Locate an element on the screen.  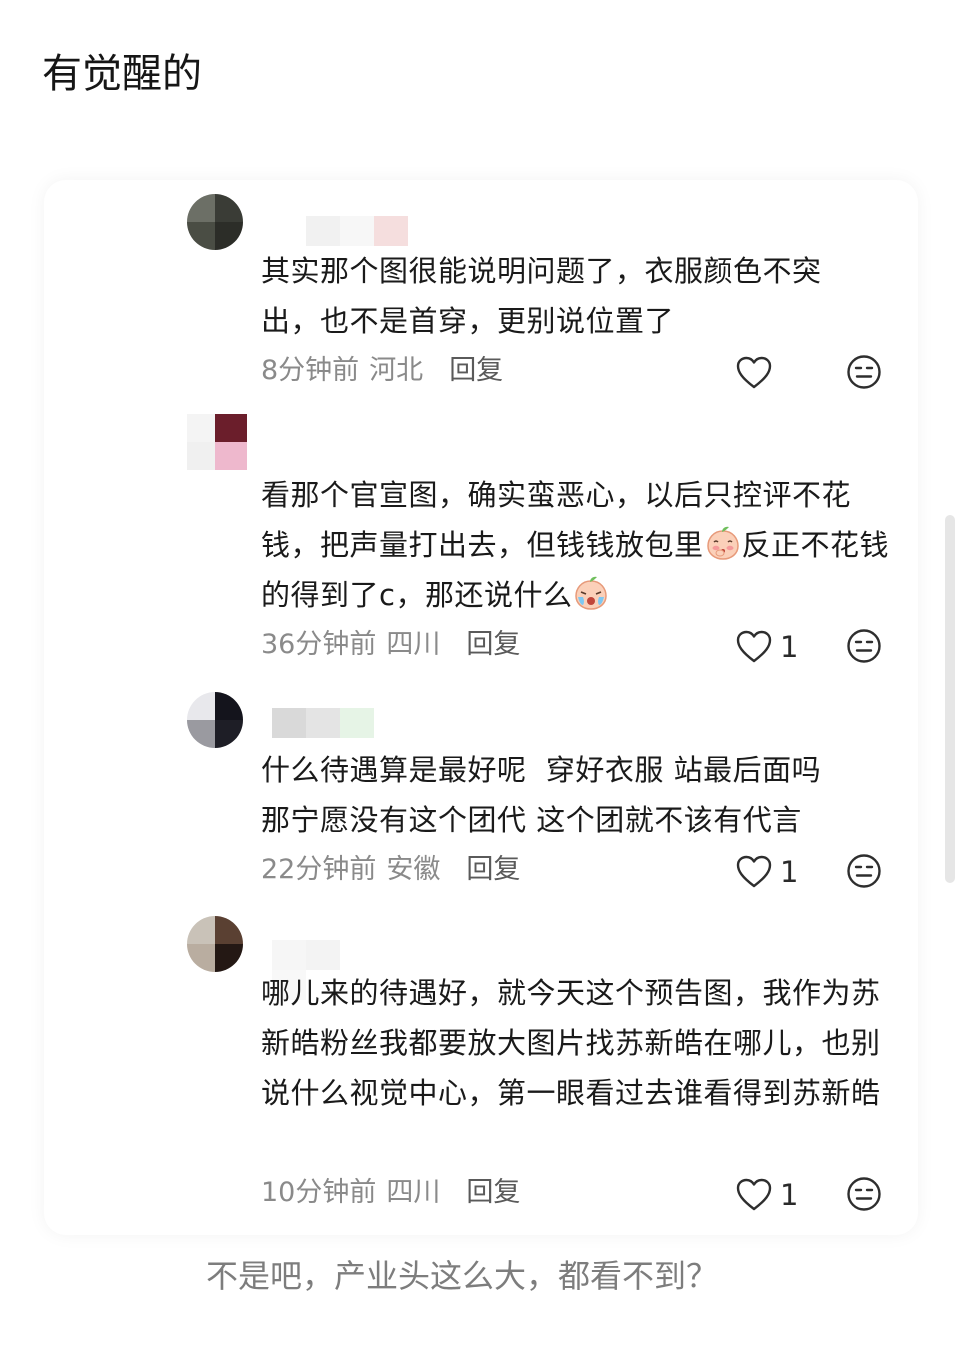
comment-time: 22分钟前 is located at coordinates (319, 869).